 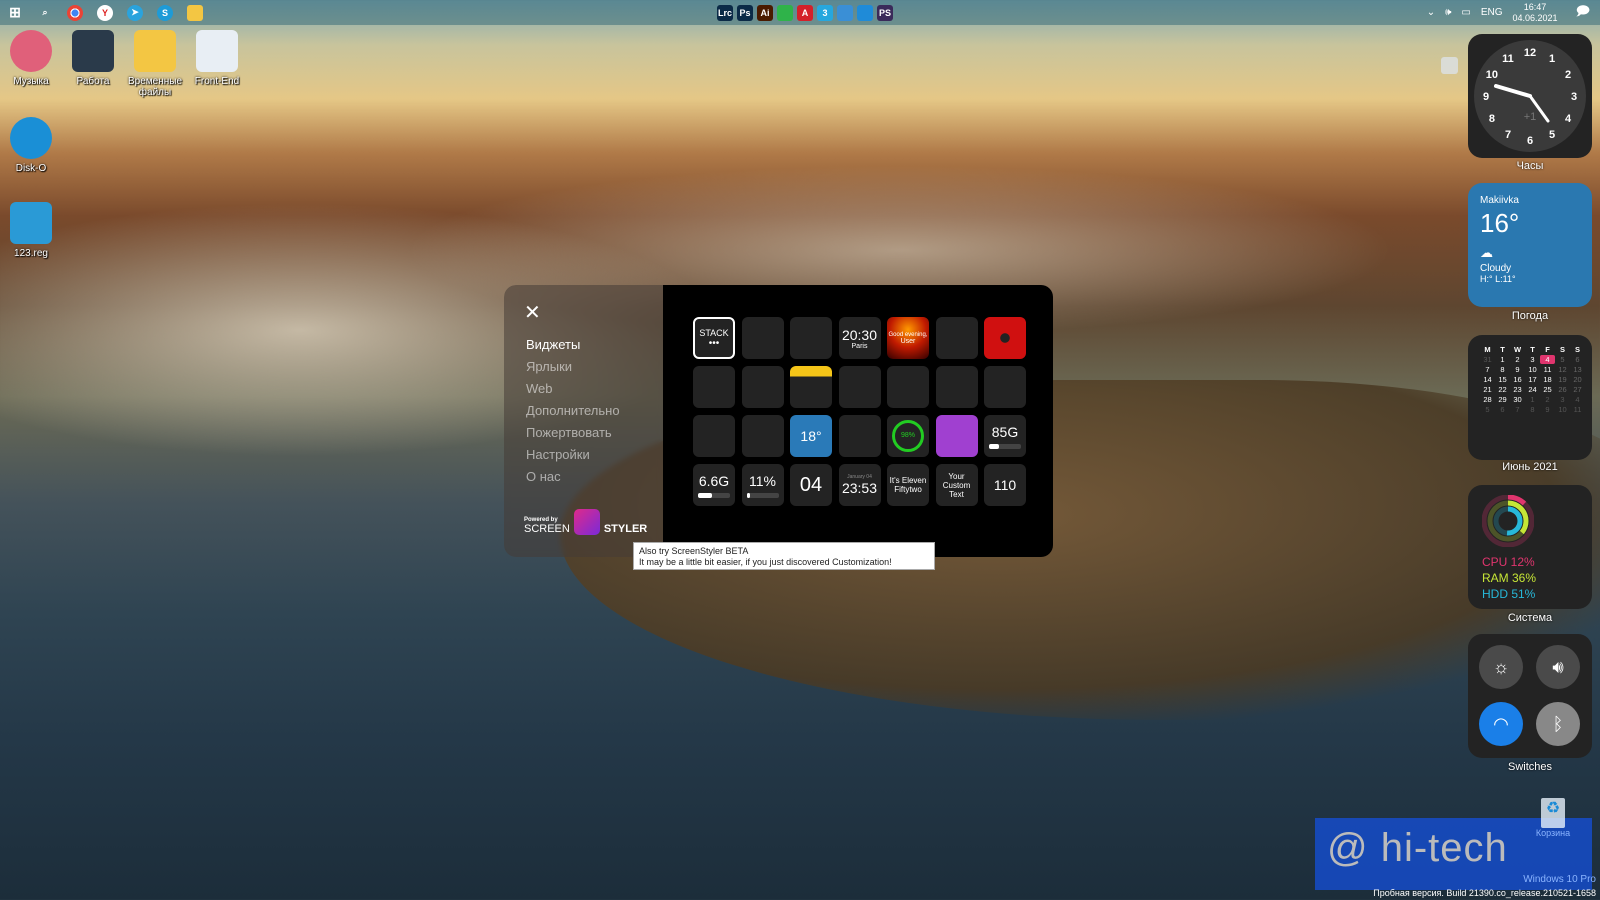 I want to click on nav-item: Web, so click(x=583, y=389).